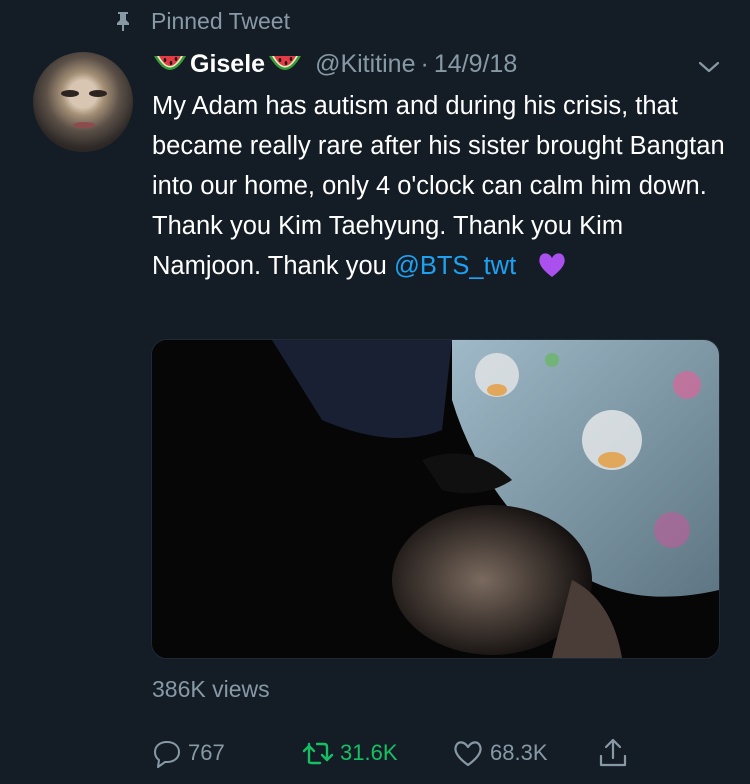 The image size is (750, 784). What do you see at coordinates (369, 752) in the screenshot?
I see `retweet-count: 31.6K` at bounding box center [369, 752].